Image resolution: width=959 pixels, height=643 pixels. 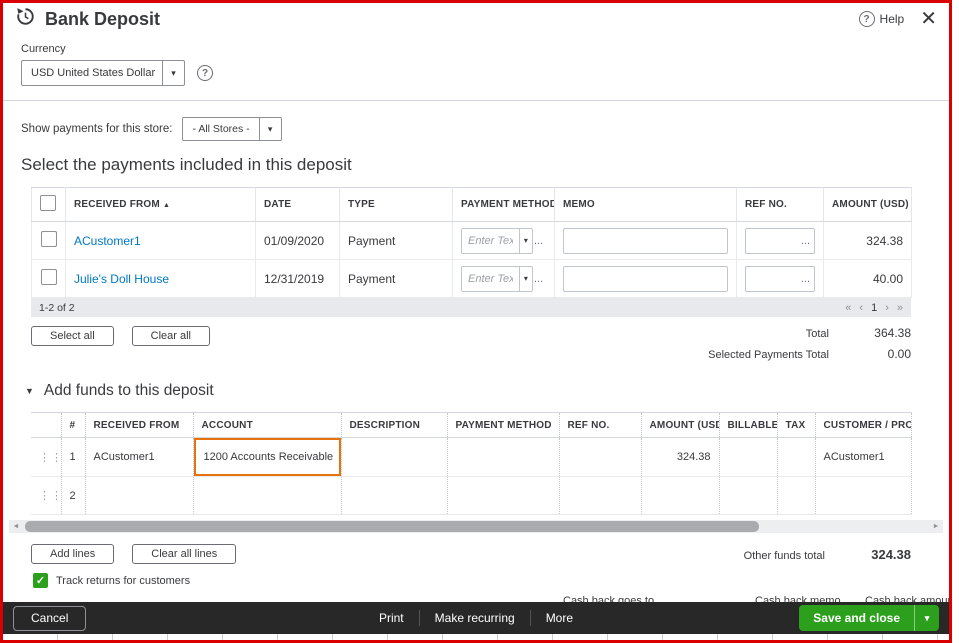 What do you see at coordinates (73, 554) in the screenshot?
I see `add-lines-button: Add lines` at bounding box center [73, 554].